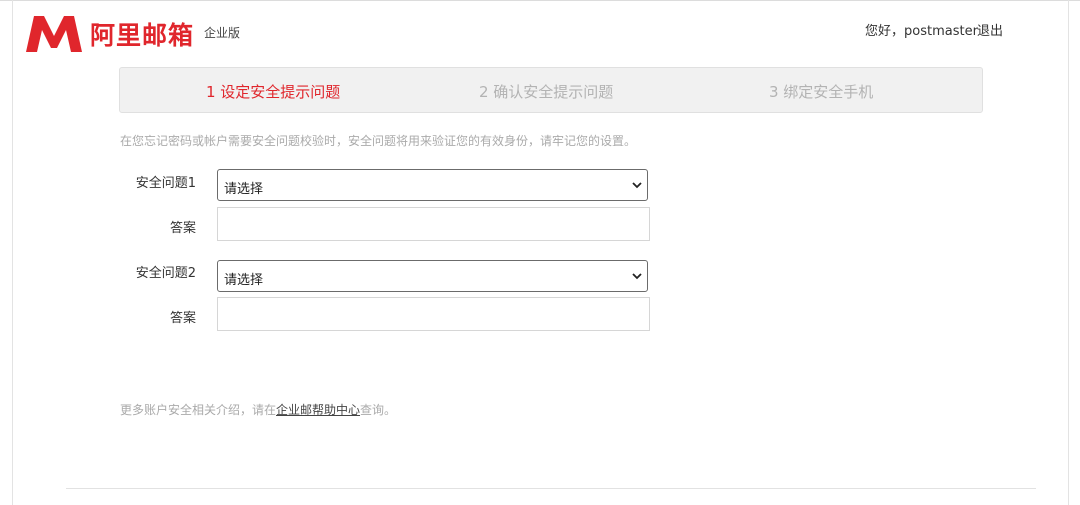 This screenshot has height=505, width=1080. Describe the element at coordinates (165, 183) in the screenshot. I see `question-1-label: 安全问题1` at that location.